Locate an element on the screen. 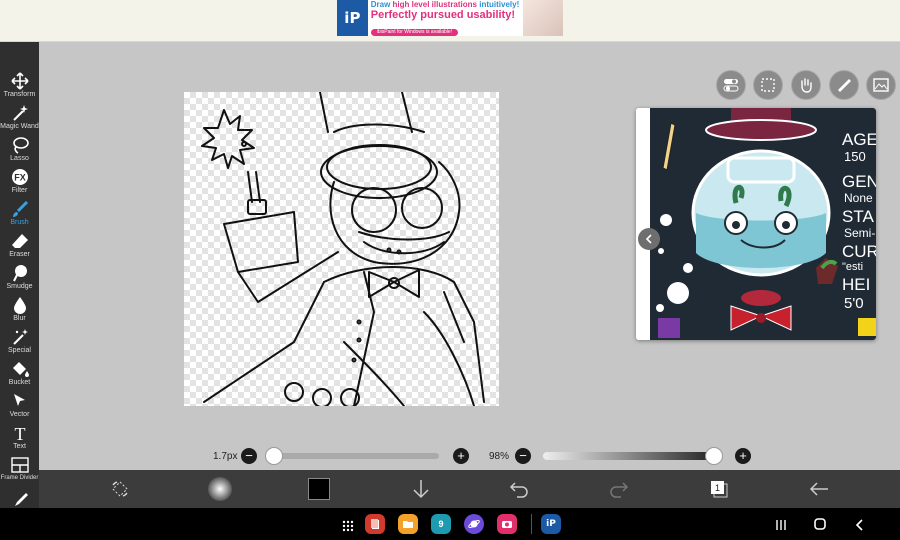  tool-label: Text is located at coordinates (19, 446).